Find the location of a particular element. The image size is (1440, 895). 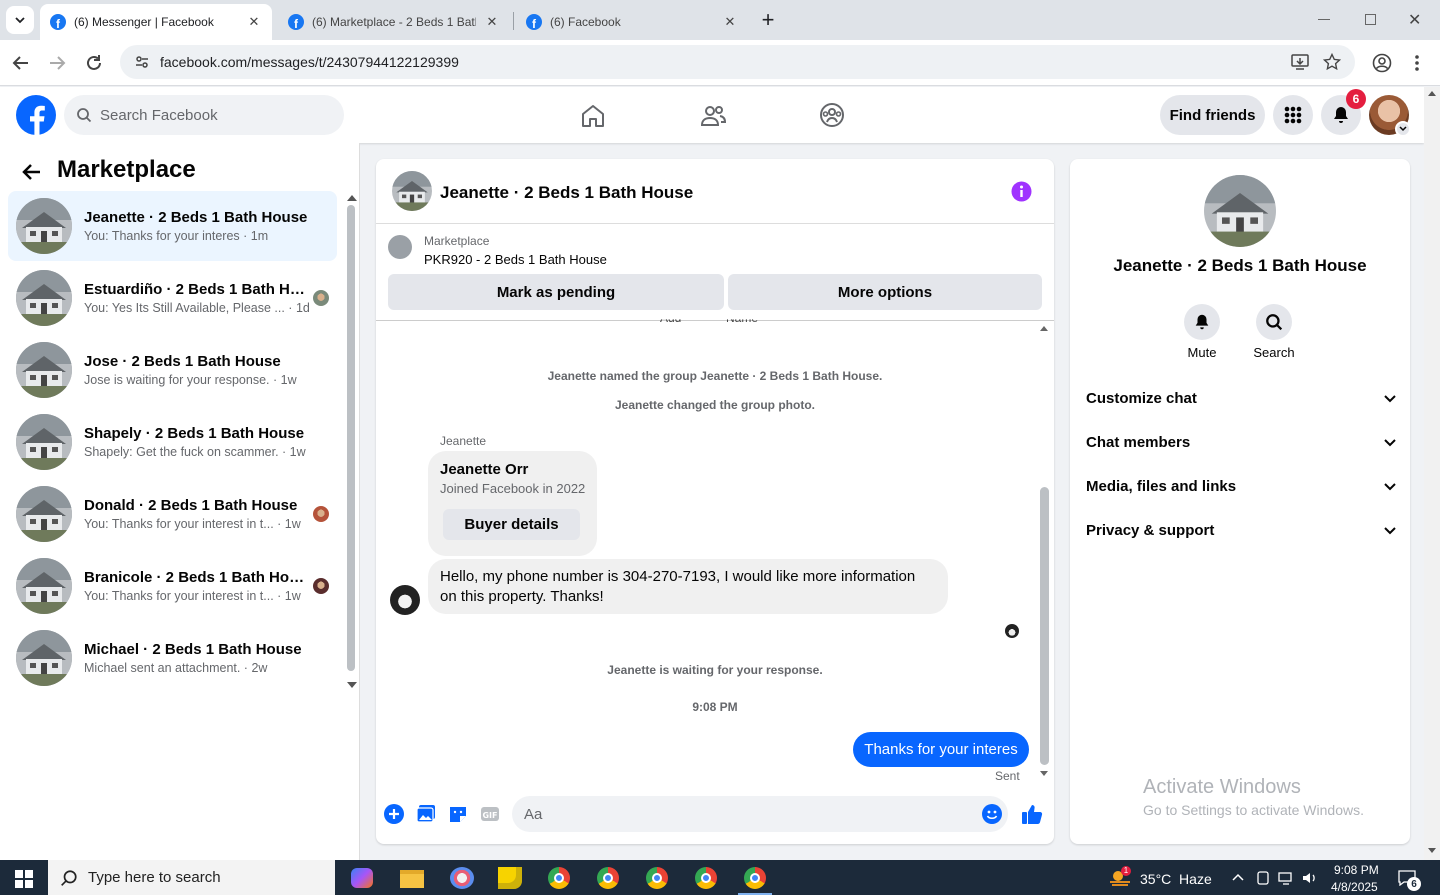

conversation-name: Branicole · 2 Beds 1 Bath House is located at coordinates (196, 577).